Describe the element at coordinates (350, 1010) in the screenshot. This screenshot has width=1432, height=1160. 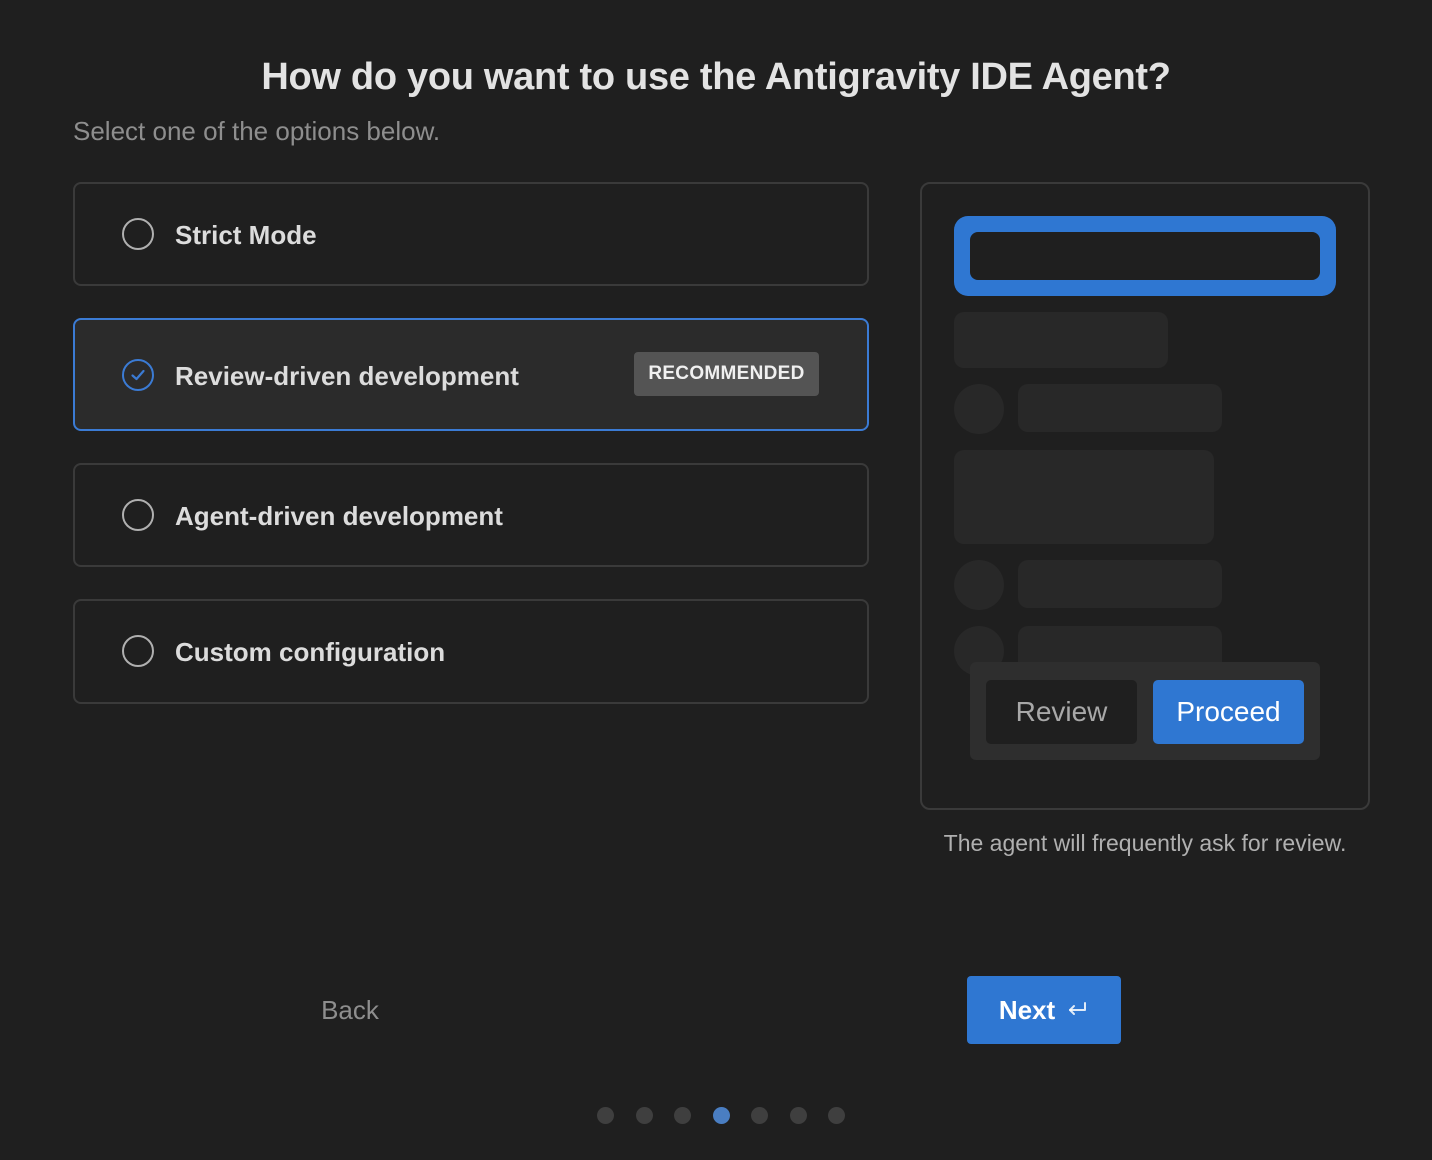
I see `back-button: Back` at that location.